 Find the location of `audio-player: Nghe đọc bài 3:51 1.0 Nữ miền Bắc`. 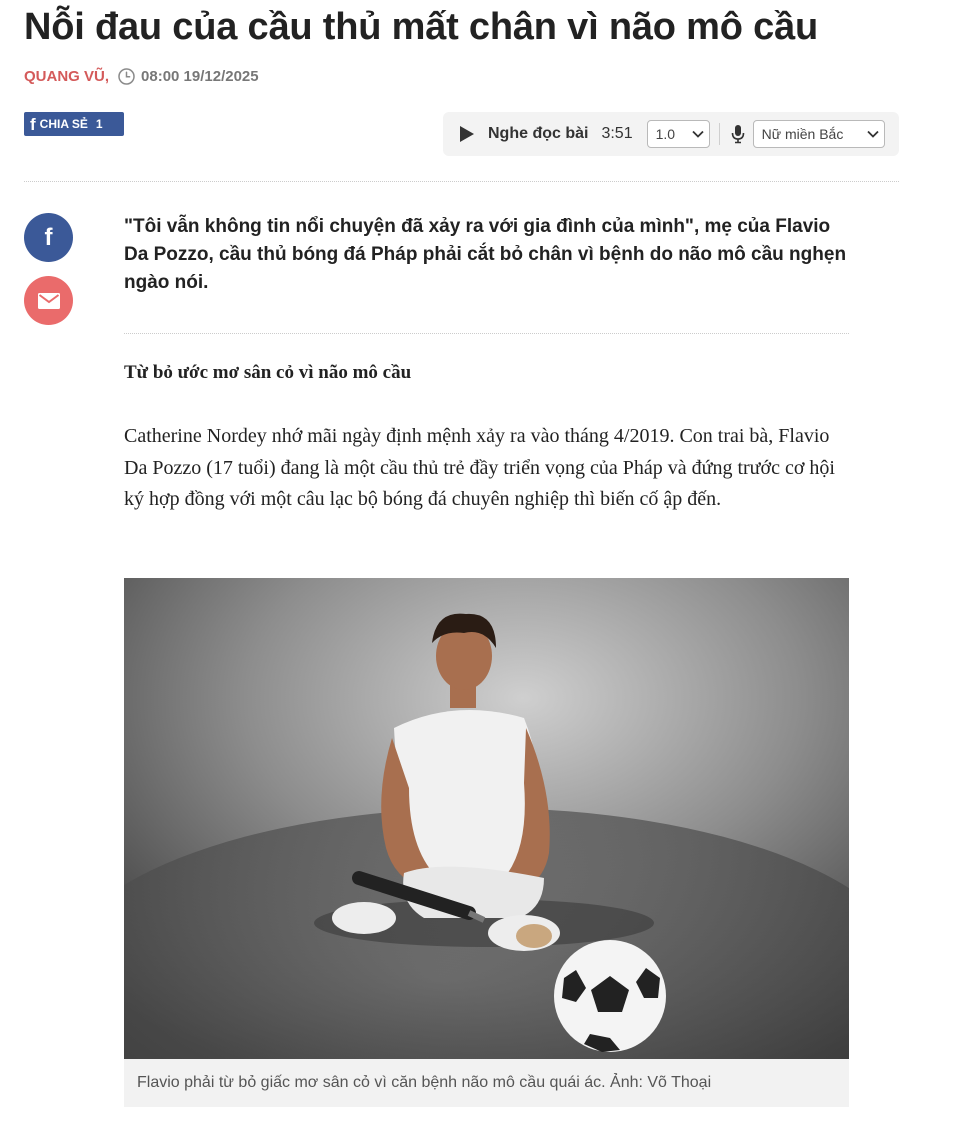

audio-player: Nghe đọc bài 3:51 1.0 Nữ miền Bắc is located at coordinates (671, 134).